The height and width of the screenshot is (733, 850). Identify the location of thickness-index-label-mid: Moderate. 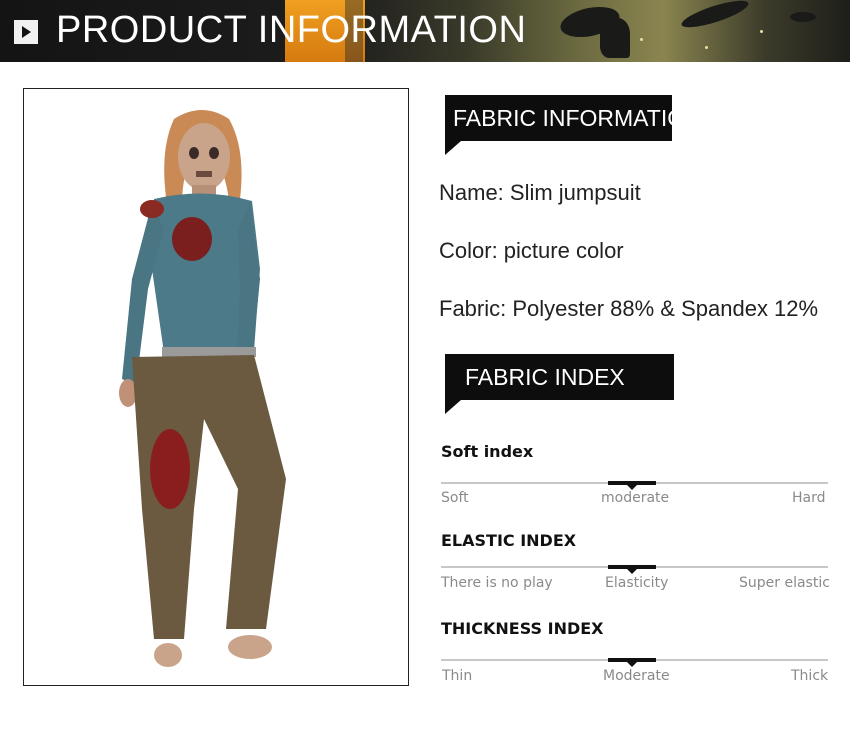
(636, 676).